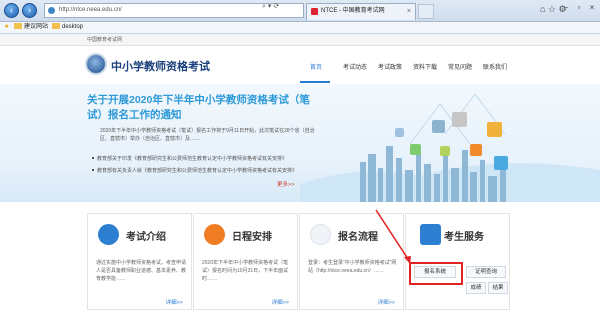 This screenshot has height=316, width=600. Describe the element at coordinates (407, 66) in the screenshot. I see `main-menu: 首页 考试动态 考试政策 资料下载 常见问题 联系我们` at that location.